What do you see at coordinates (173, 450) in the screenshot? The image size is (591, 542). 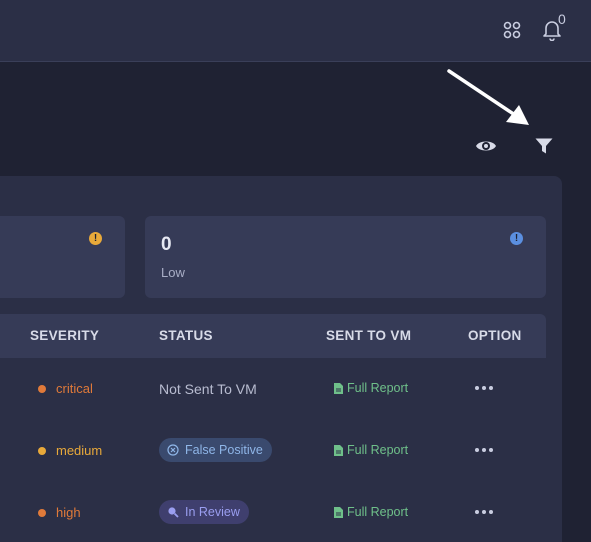 I see `x-circle-icon` at bounding box center [173, 450].